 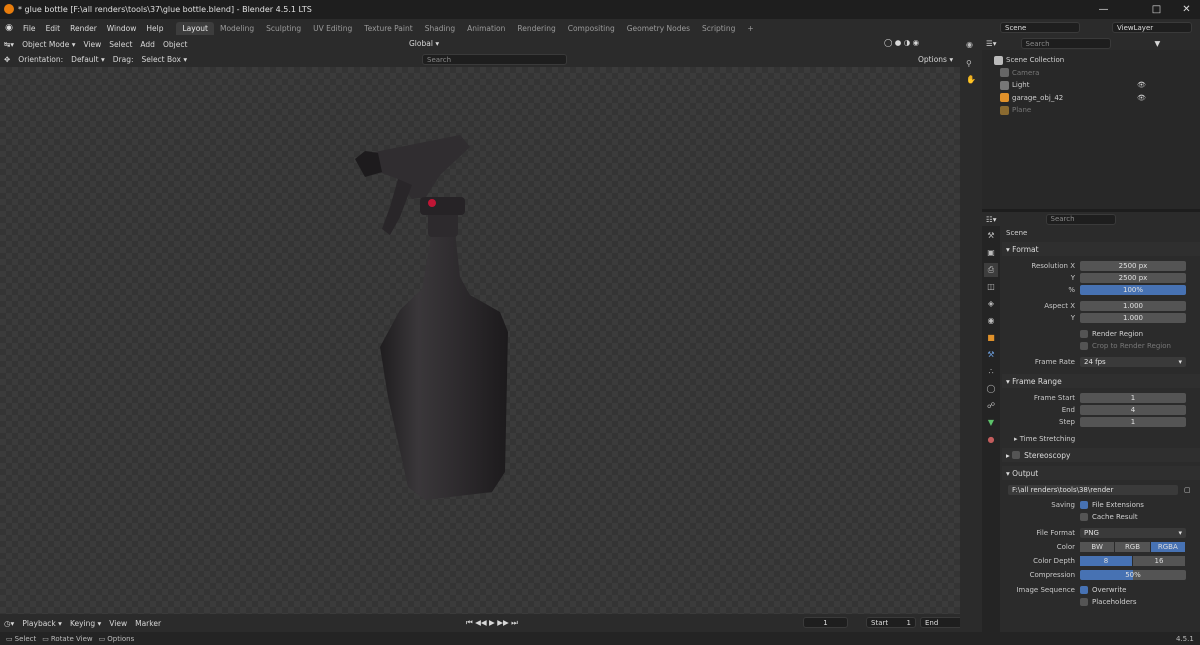 I want to click on pan-icon: ✋, so click(x=971, y=79).